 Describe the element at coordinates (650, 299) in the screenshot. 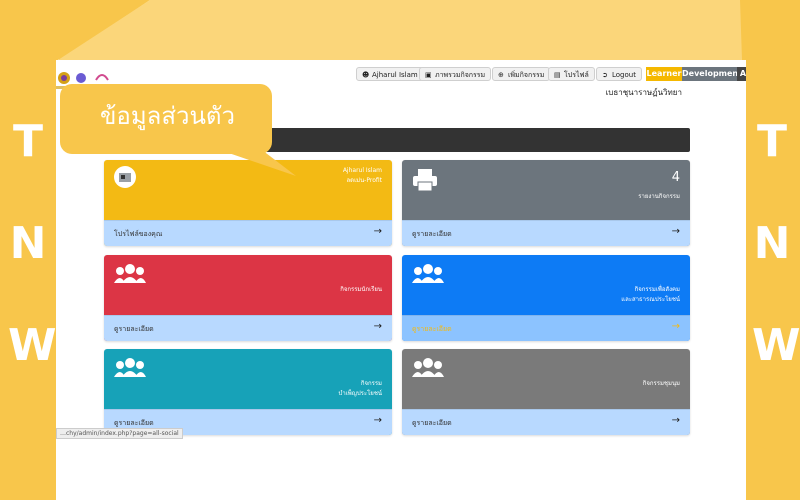

I see `social-label-2: และสาธารณประโยชน์` at that location.